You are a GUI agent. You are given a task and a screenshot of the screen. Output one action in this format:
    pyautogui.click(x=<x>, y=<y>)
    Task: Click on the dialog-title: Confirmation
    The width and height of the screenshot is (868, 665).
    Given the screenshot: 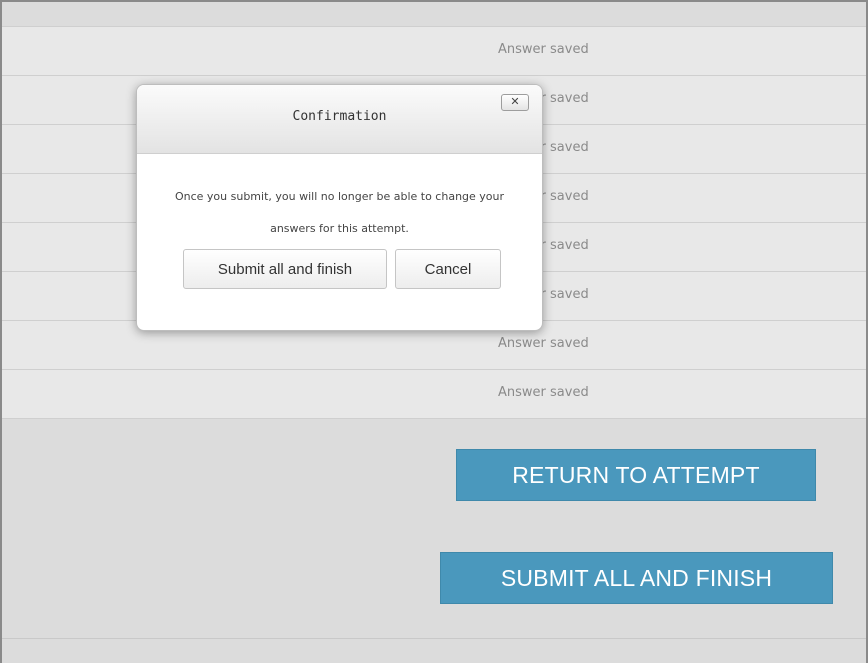 What is the action you would take?
    pyautogui.click(x=339, y=116)
    